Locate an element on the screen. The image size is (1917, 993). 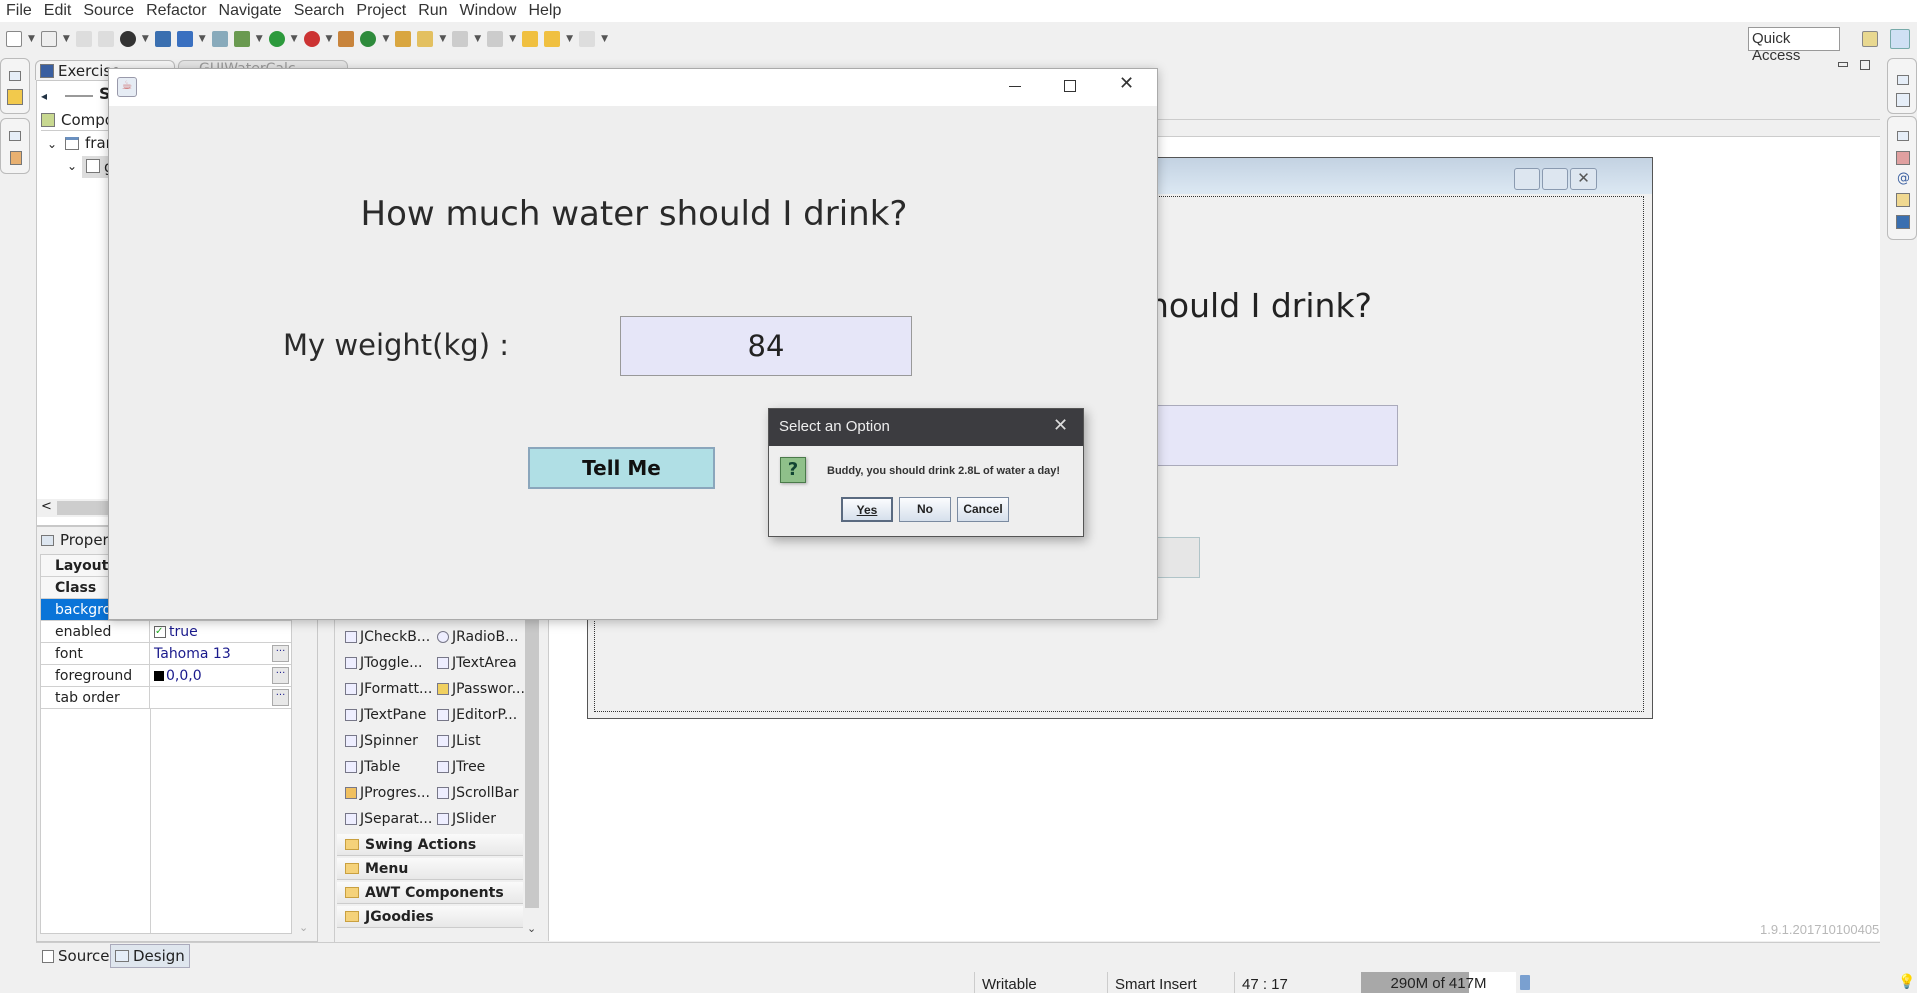
search-pen-icon is located at coordinates (425, 39).